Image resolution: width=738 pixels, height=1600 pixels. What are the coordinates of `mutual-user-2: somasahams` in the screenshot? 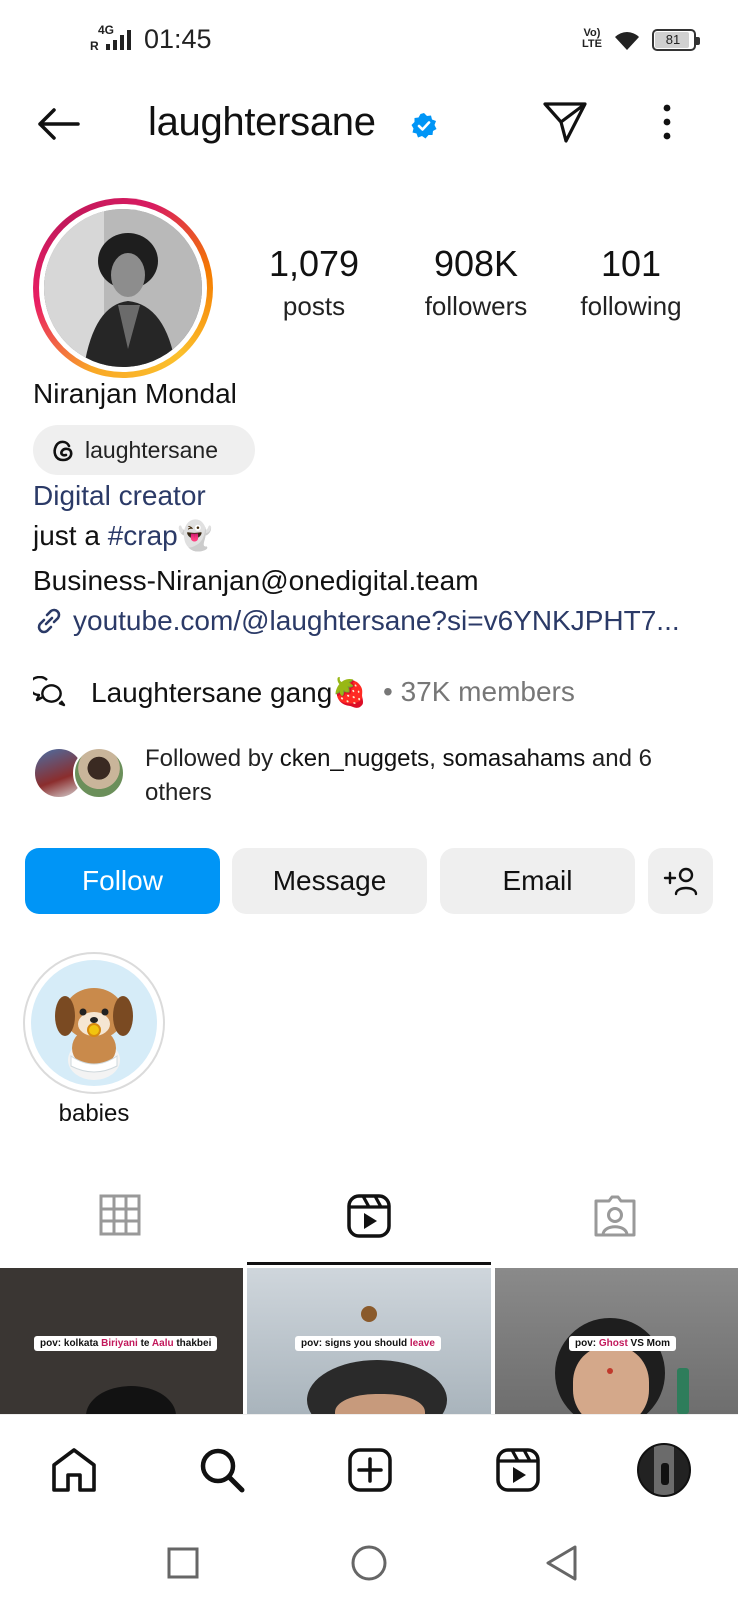 It's located at (514, 758).